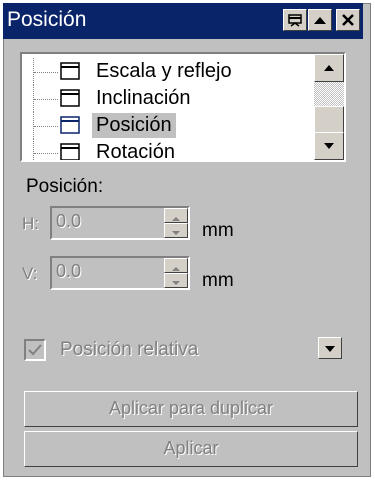 This screenshot has height=481, width=375. I want to click on tree-item-inclinacion: Inclinación, so click(168, 98).